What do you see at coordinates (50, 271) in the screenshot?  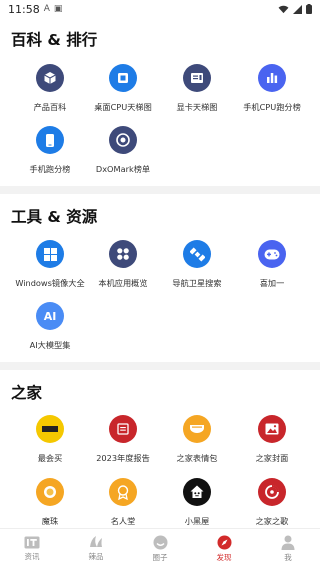 I see `tile-windows-images: Windows镜像大全` at bounding box center [50, 271].